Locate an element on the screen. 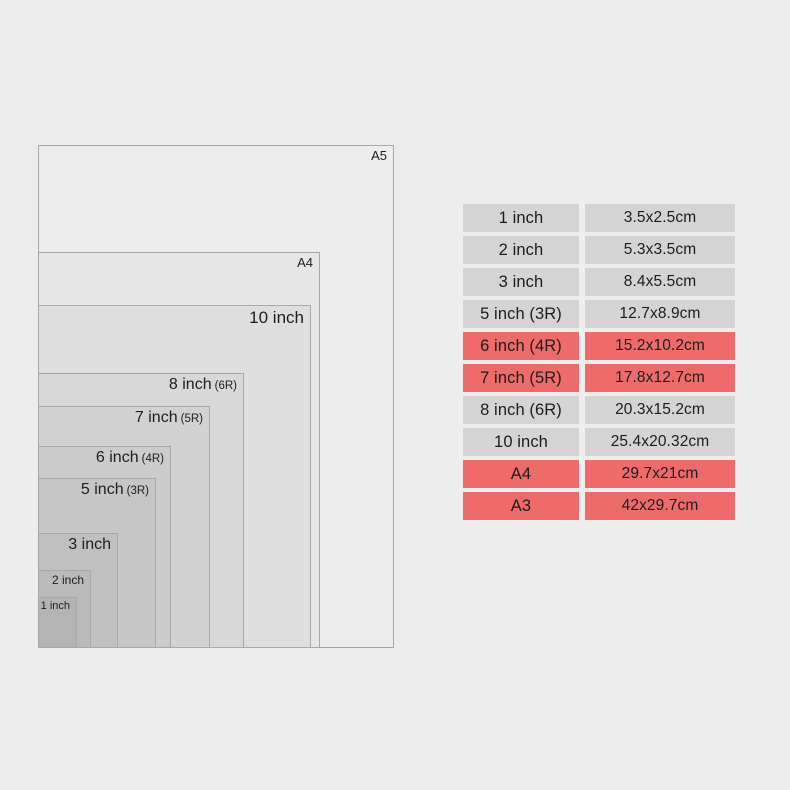  dimension-cell: 42x29.7cm is located at coordinates (660, 506).